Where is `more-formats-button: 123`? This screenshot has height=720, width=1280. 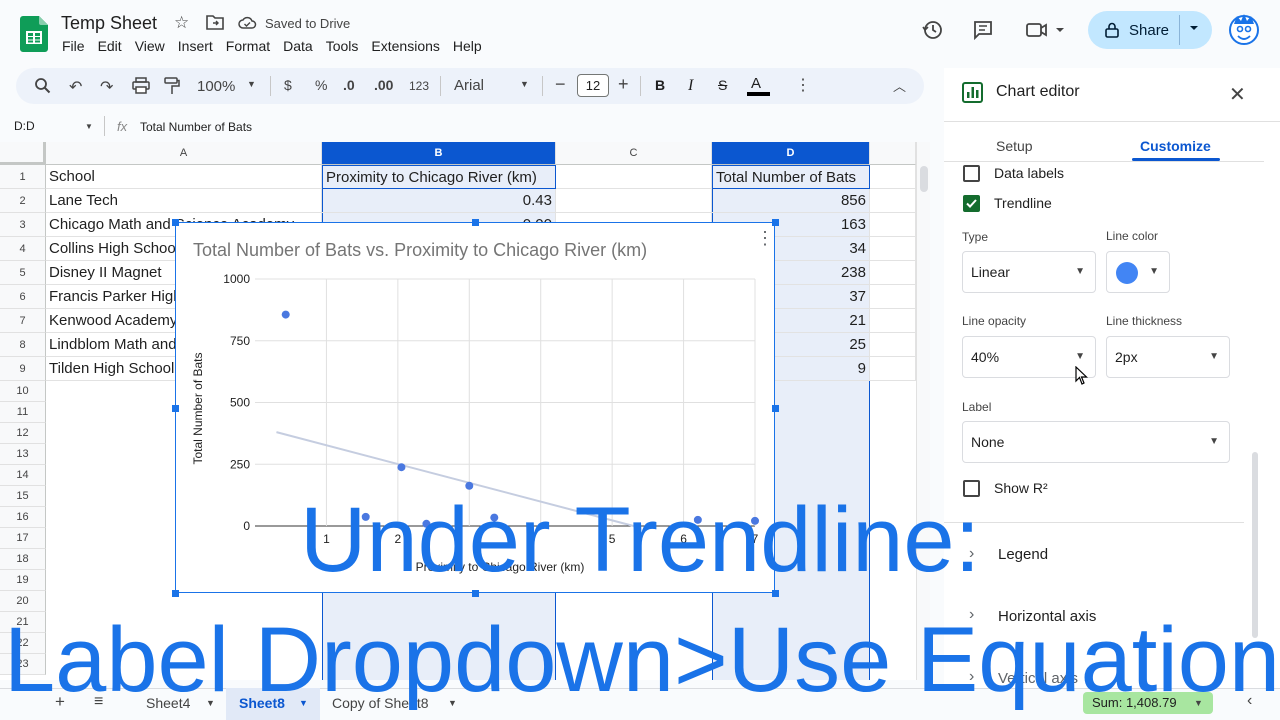
more-formats-button: 123 is located at coordinates (419, 86).